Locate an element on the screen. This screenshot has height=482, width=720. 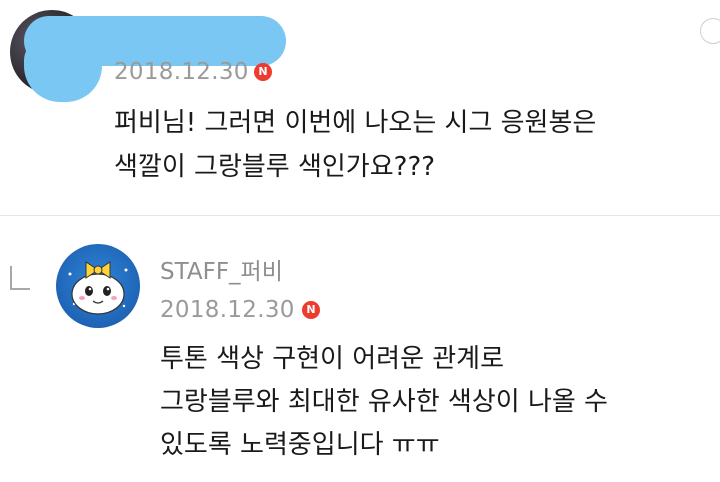
staff-username: STAFF_퍼비 is located at coordinates (221, 272).